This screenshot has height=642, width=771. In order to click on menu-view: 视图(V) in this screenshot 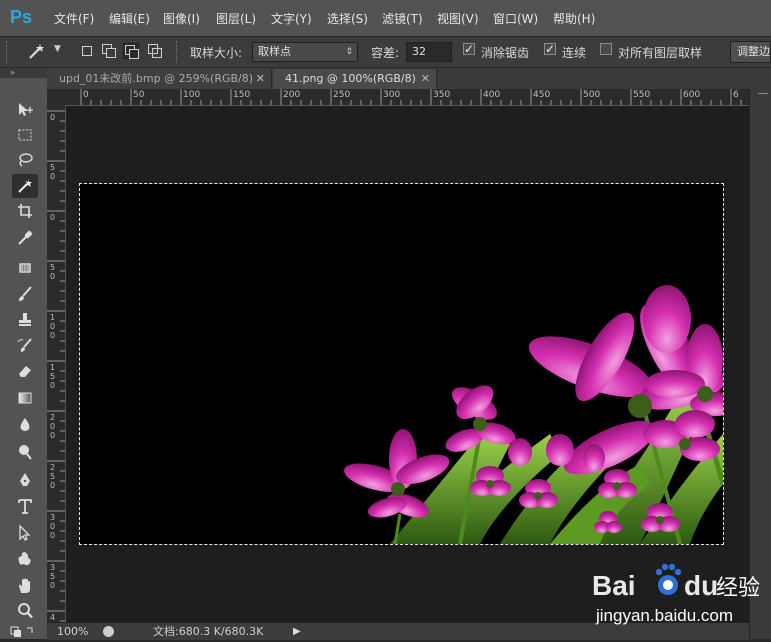, I will do `click(458, 18)`.